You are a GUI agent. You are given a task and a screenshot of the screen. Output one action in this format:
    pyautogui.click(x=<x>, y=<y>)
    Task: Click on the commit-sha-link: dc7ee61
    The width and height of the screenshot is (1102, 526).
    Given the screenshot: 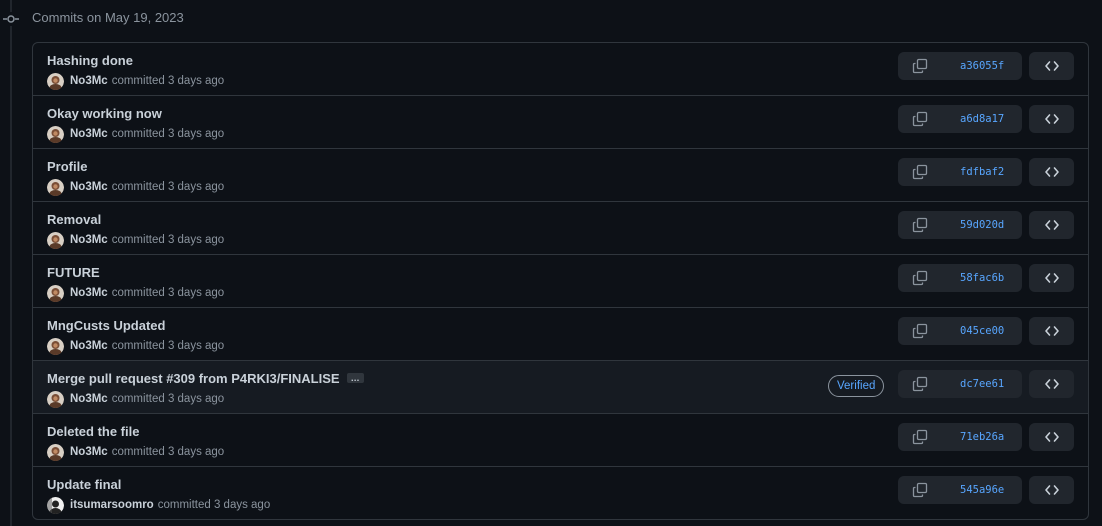 What is the action you would take?
    pyautogui.click(x=982, y=384)
    